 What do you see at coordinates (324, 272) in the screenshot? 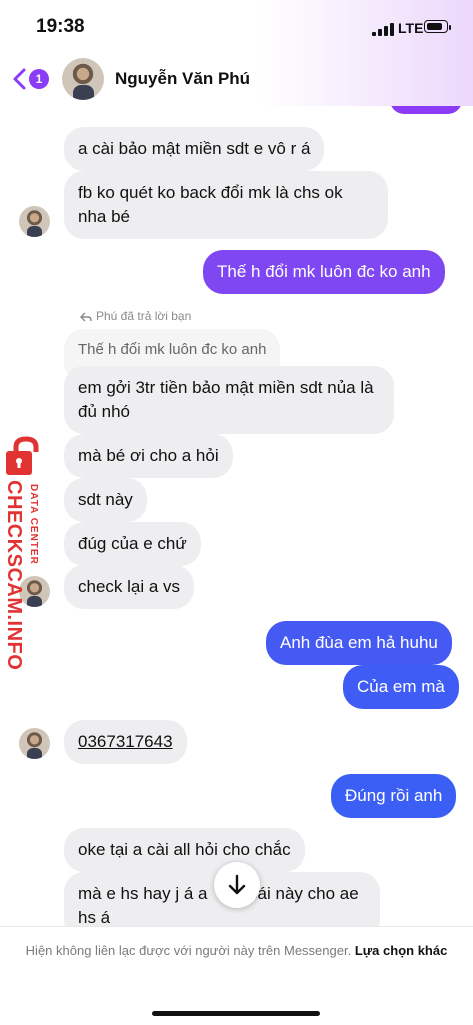
I see `message-bubble-outgoing: Thế h đổi mk luôn đc ko anh` at bounding box center [324, 272].